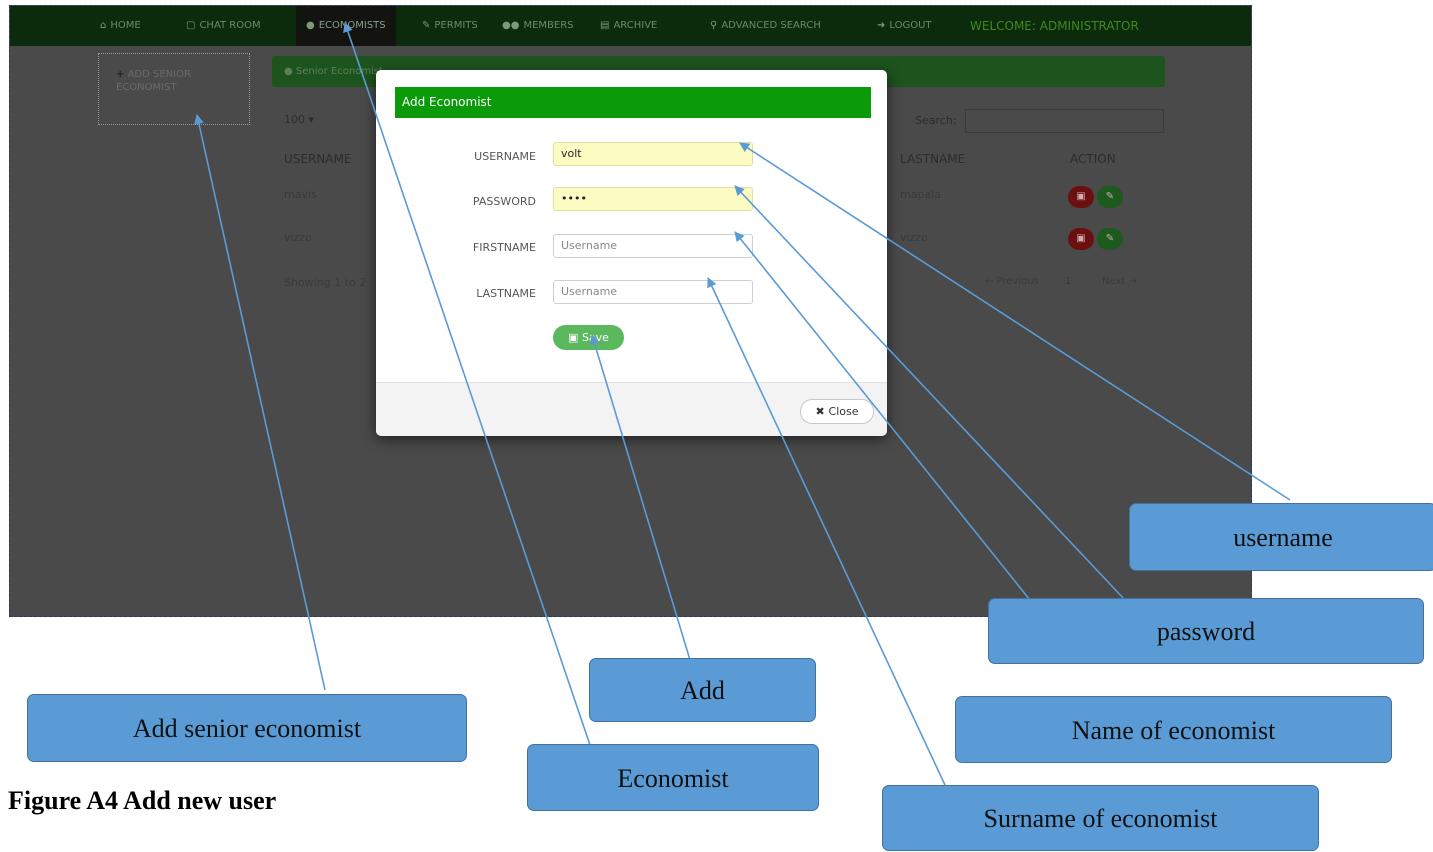 The width and height of the screenshot is (1433, 852). Describe the element at coordinates (142, 800) in the screenshot. I see `figure-caption: Figure A4 Add new user` at that location.